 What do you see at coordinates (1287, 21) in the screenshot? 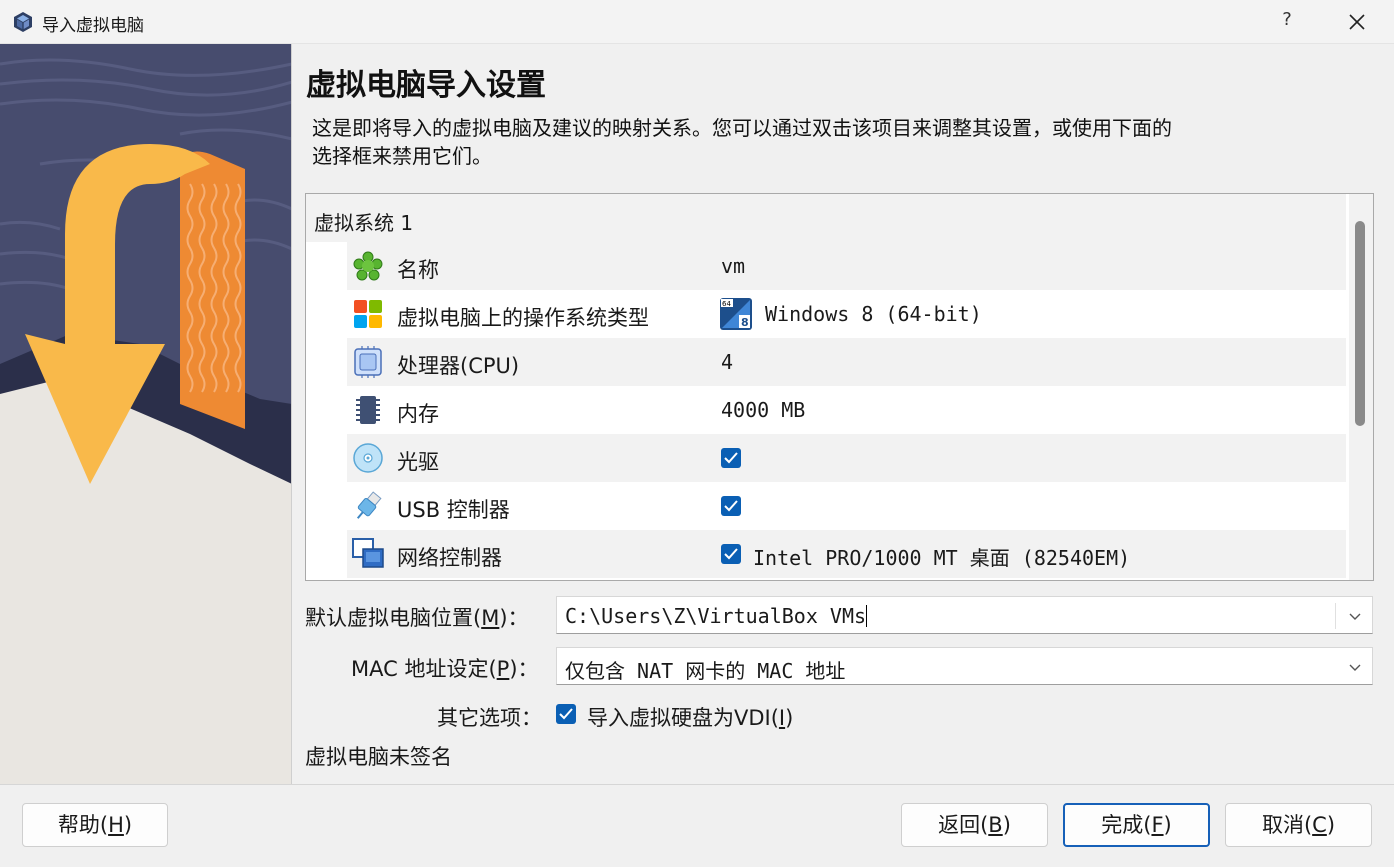
I see `help-icon: ?` at bounding box center [1287, 21].